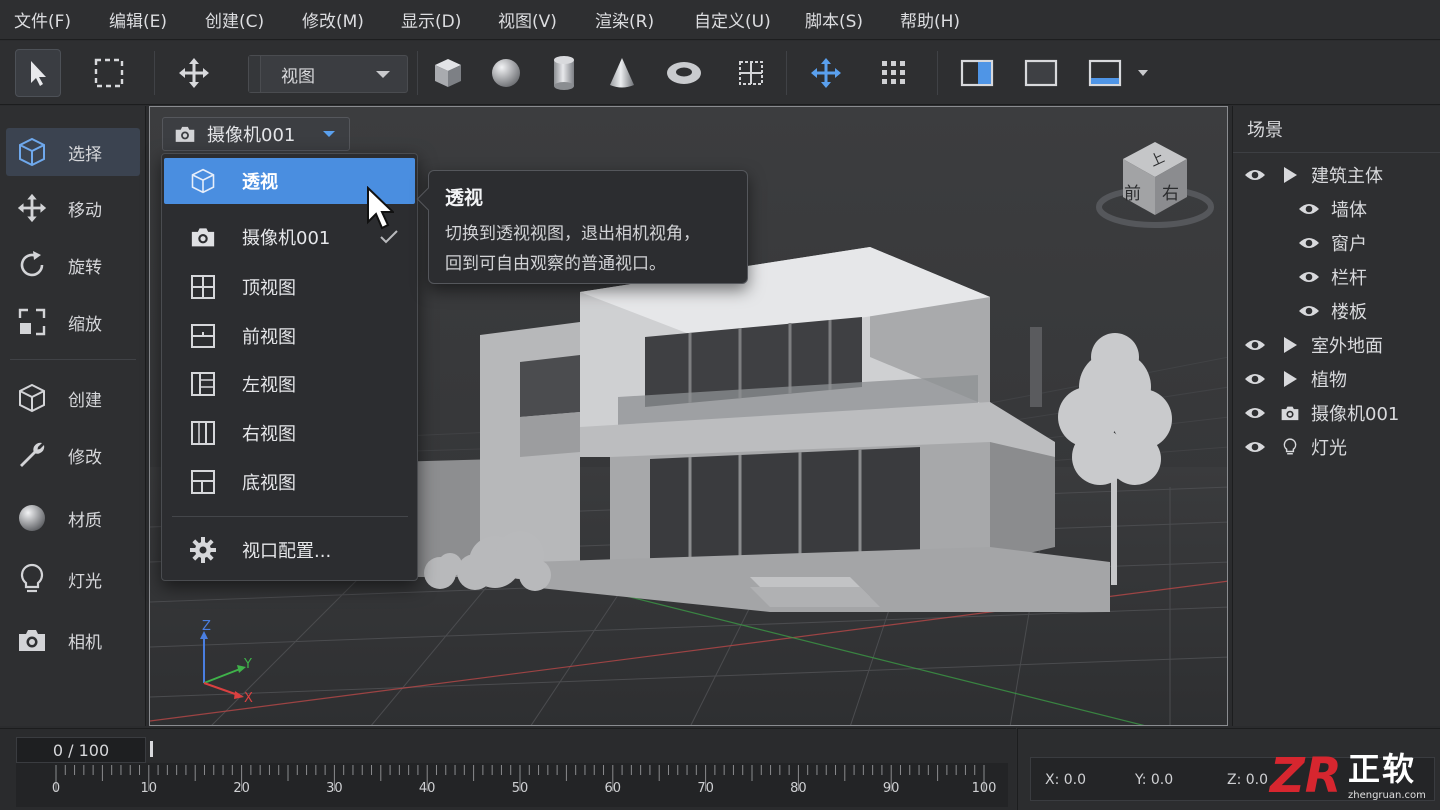 Image resolution: width=1440 pixels, height=810 pixels. Describe the element at coordinates (1290, 447) in the screenshot. I see `light-bulb-icon` at that location.